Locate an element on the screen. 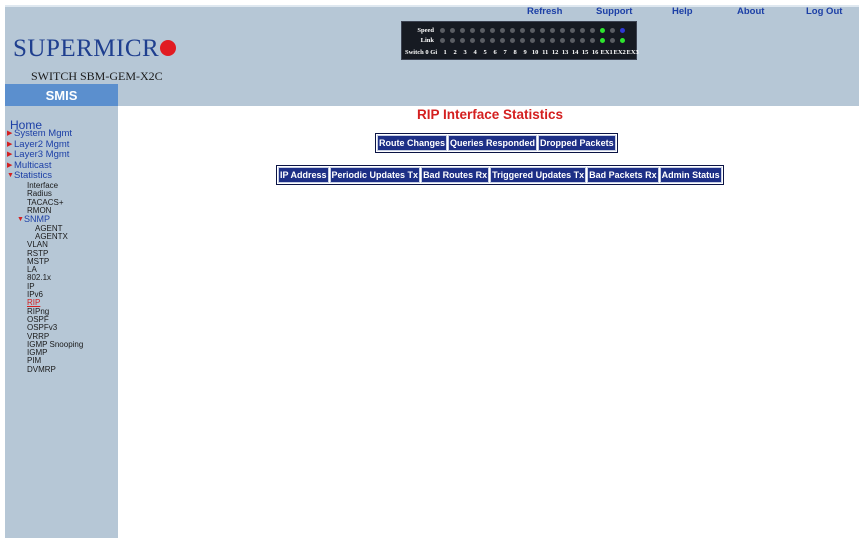 This screenshot has height=538, width=859. sidebar-item-igmp: IGMP is located at coordinates (62, 352).